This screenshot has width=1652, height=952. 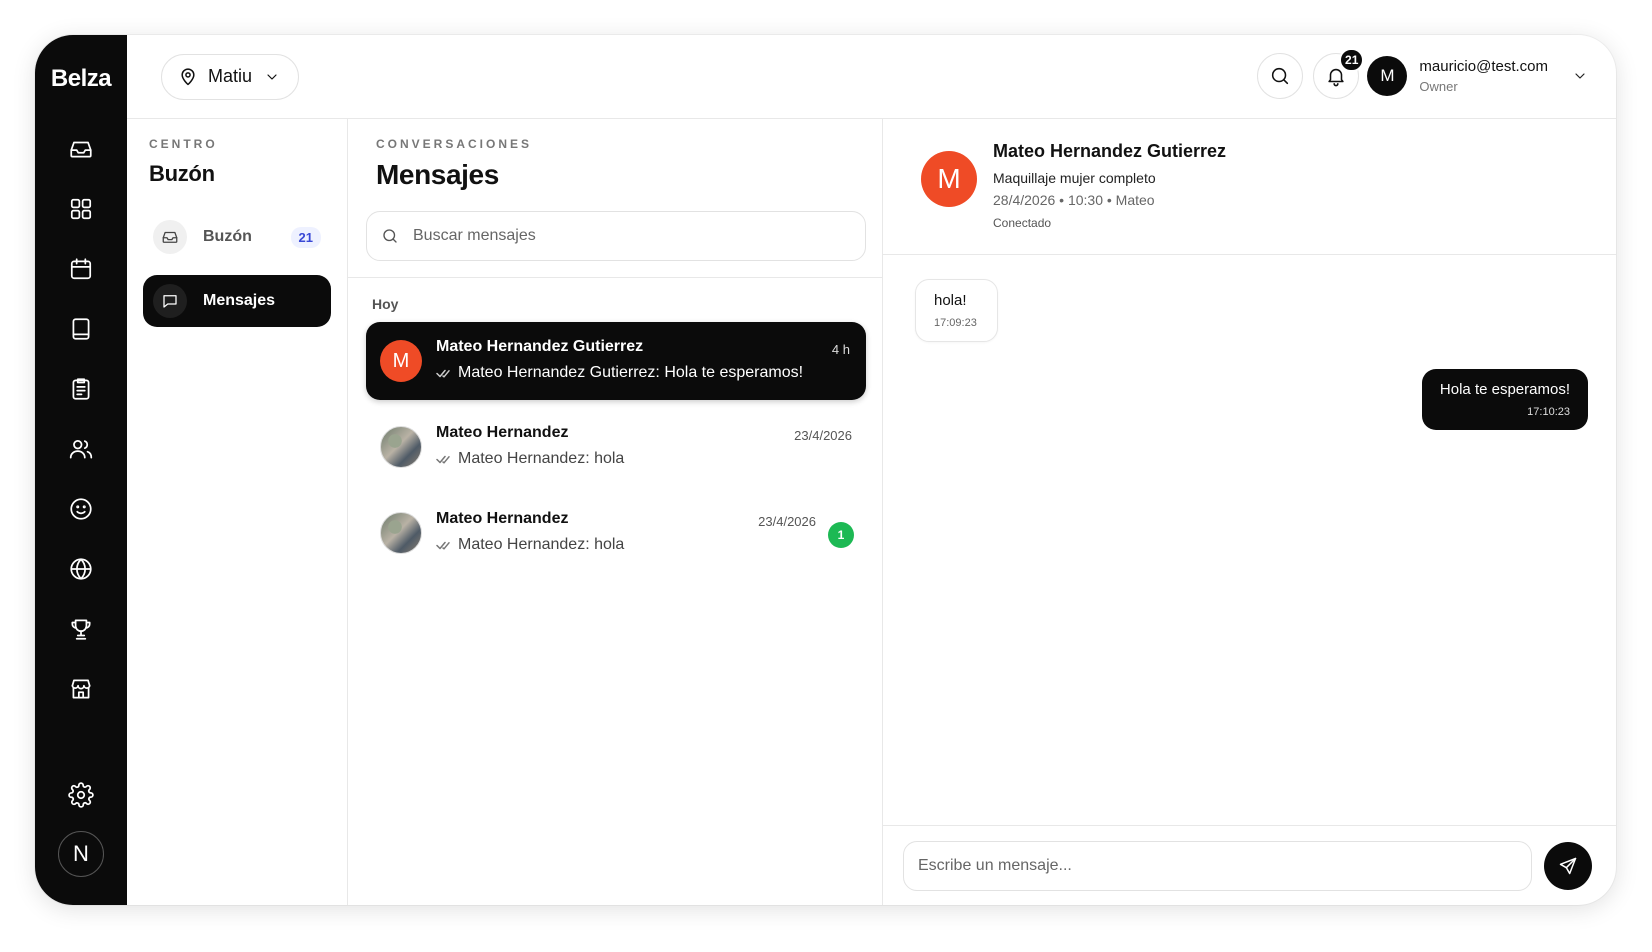 I want to click on left-rail: Belza N, so click(x=81, y=470).